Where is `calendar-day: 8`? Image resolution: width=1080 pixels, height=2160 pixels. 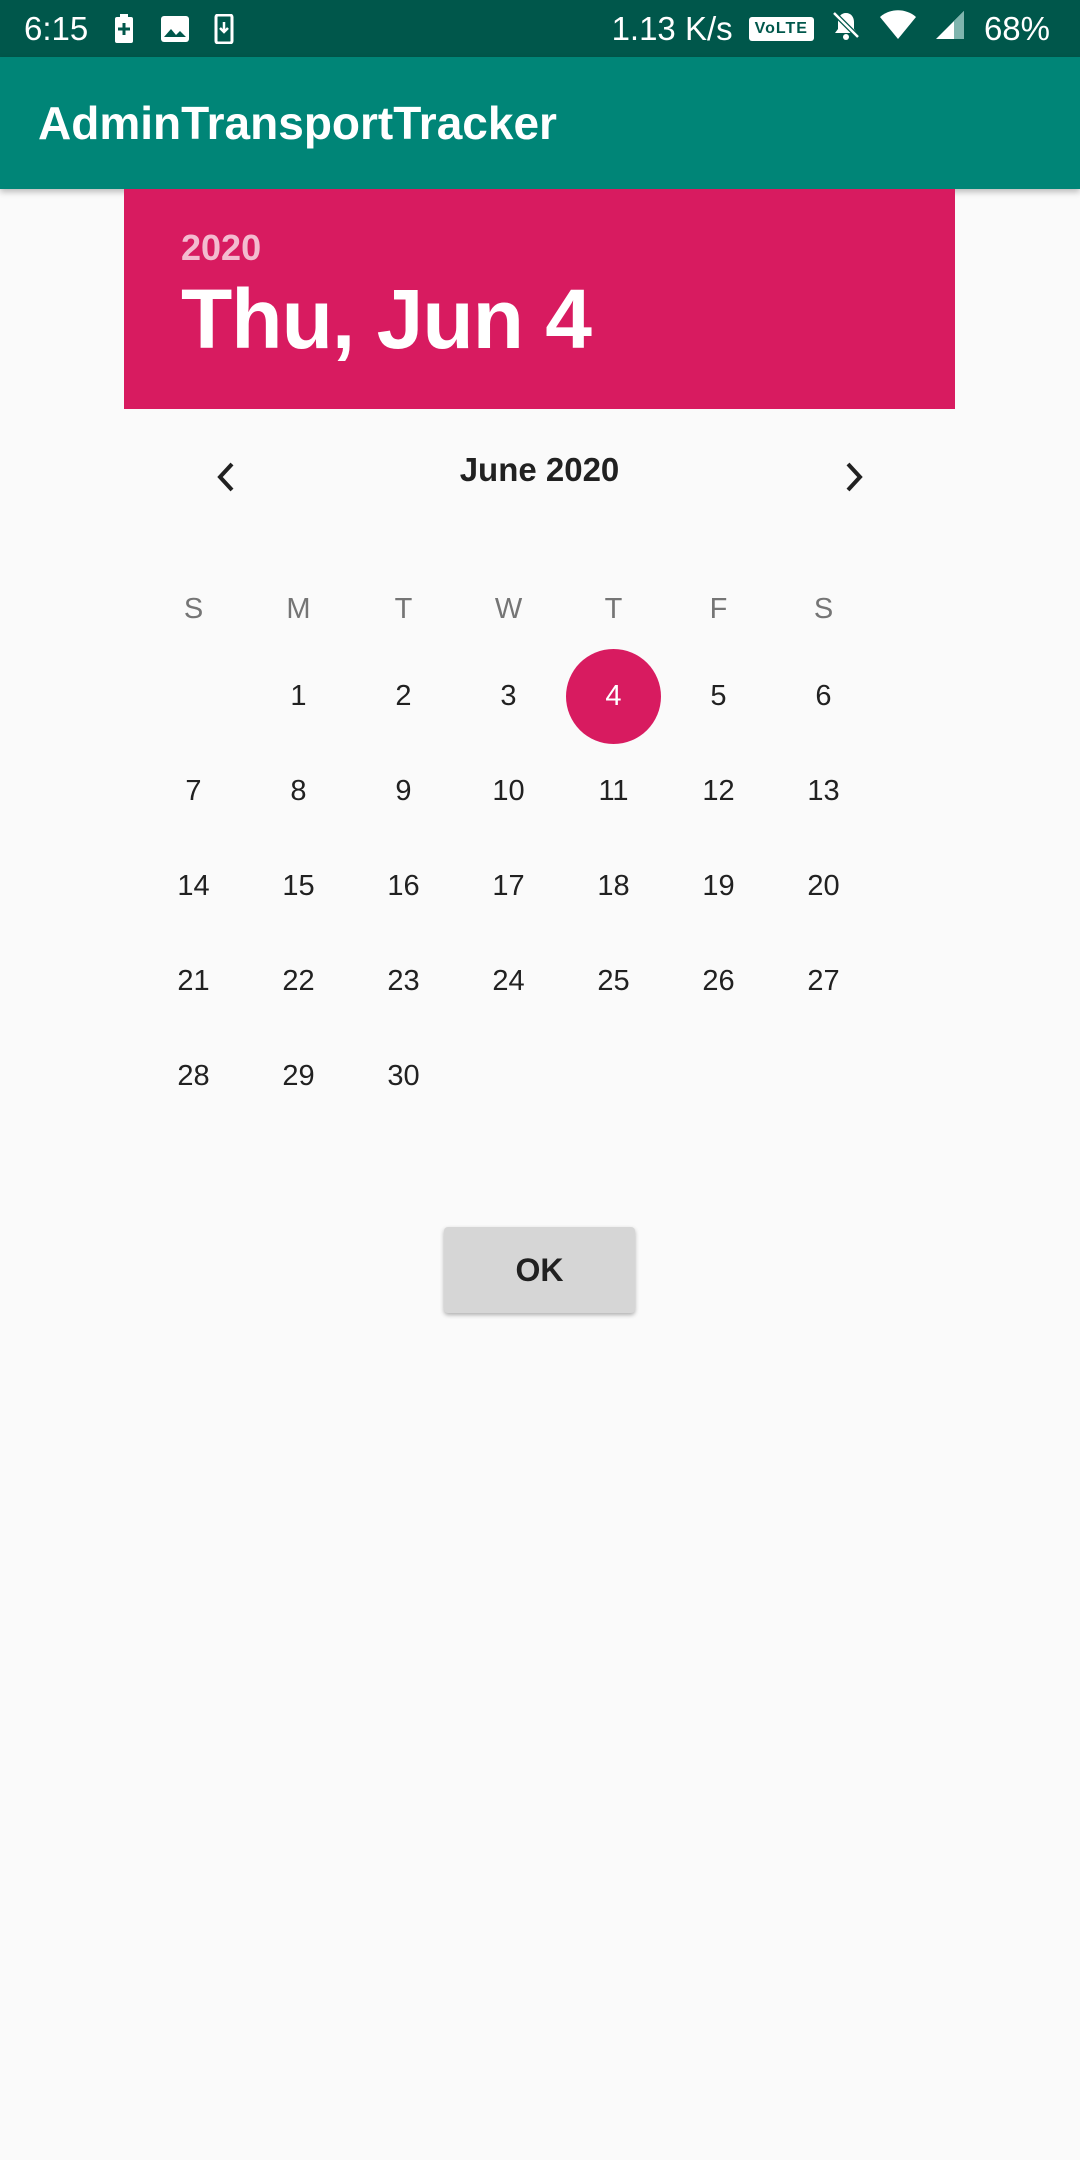
calendar-day: 8 is located at coordinates (298, 791).